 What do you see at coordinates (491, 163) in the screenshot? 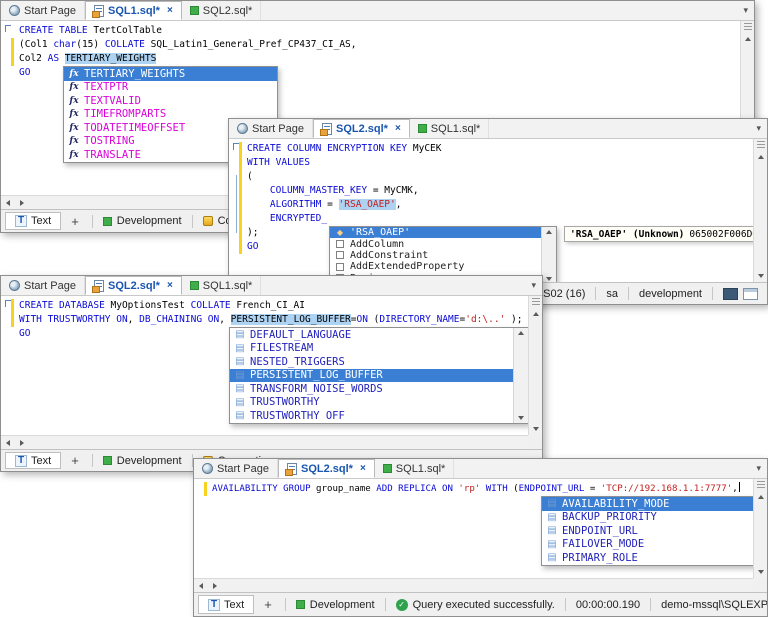
I see `code-line: WITH VALUES` at bounding box center [491, 163].